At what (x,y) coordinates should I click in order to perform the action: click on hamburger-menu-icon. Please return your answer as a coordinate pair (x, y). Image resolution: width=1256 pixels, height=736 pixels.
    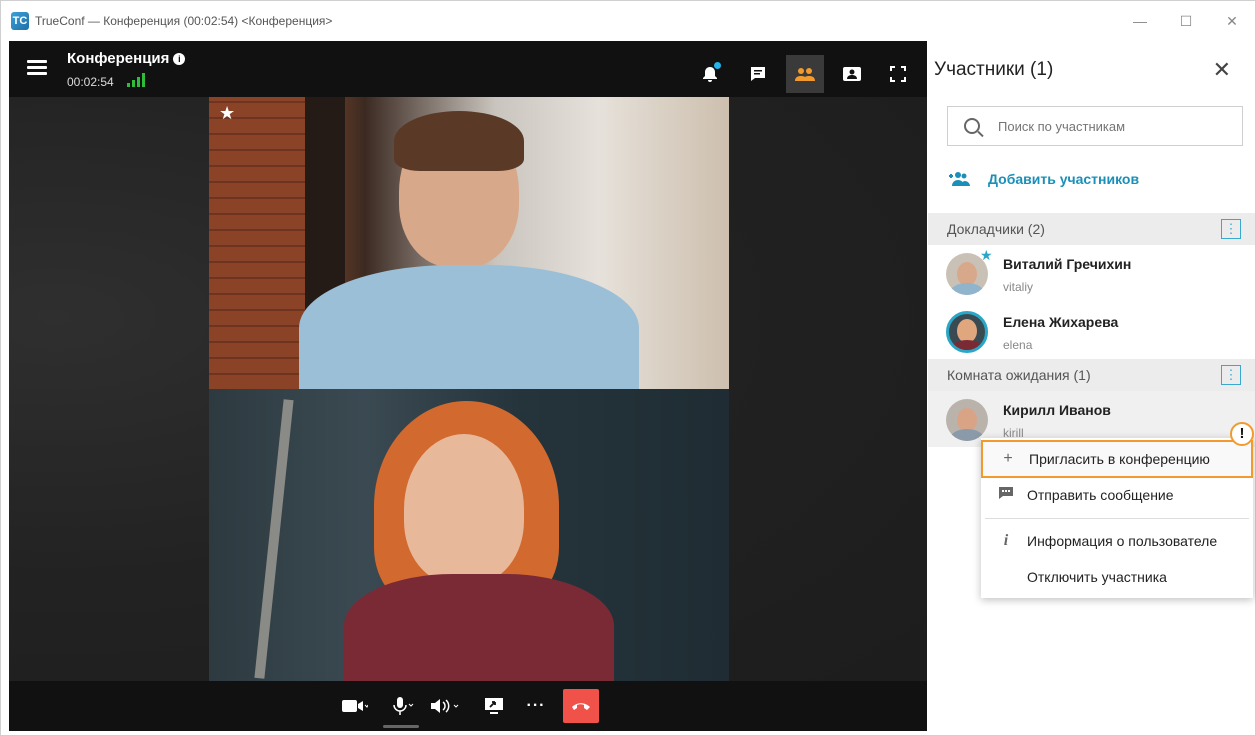
    Looking at the image, I should click on (37, 68).